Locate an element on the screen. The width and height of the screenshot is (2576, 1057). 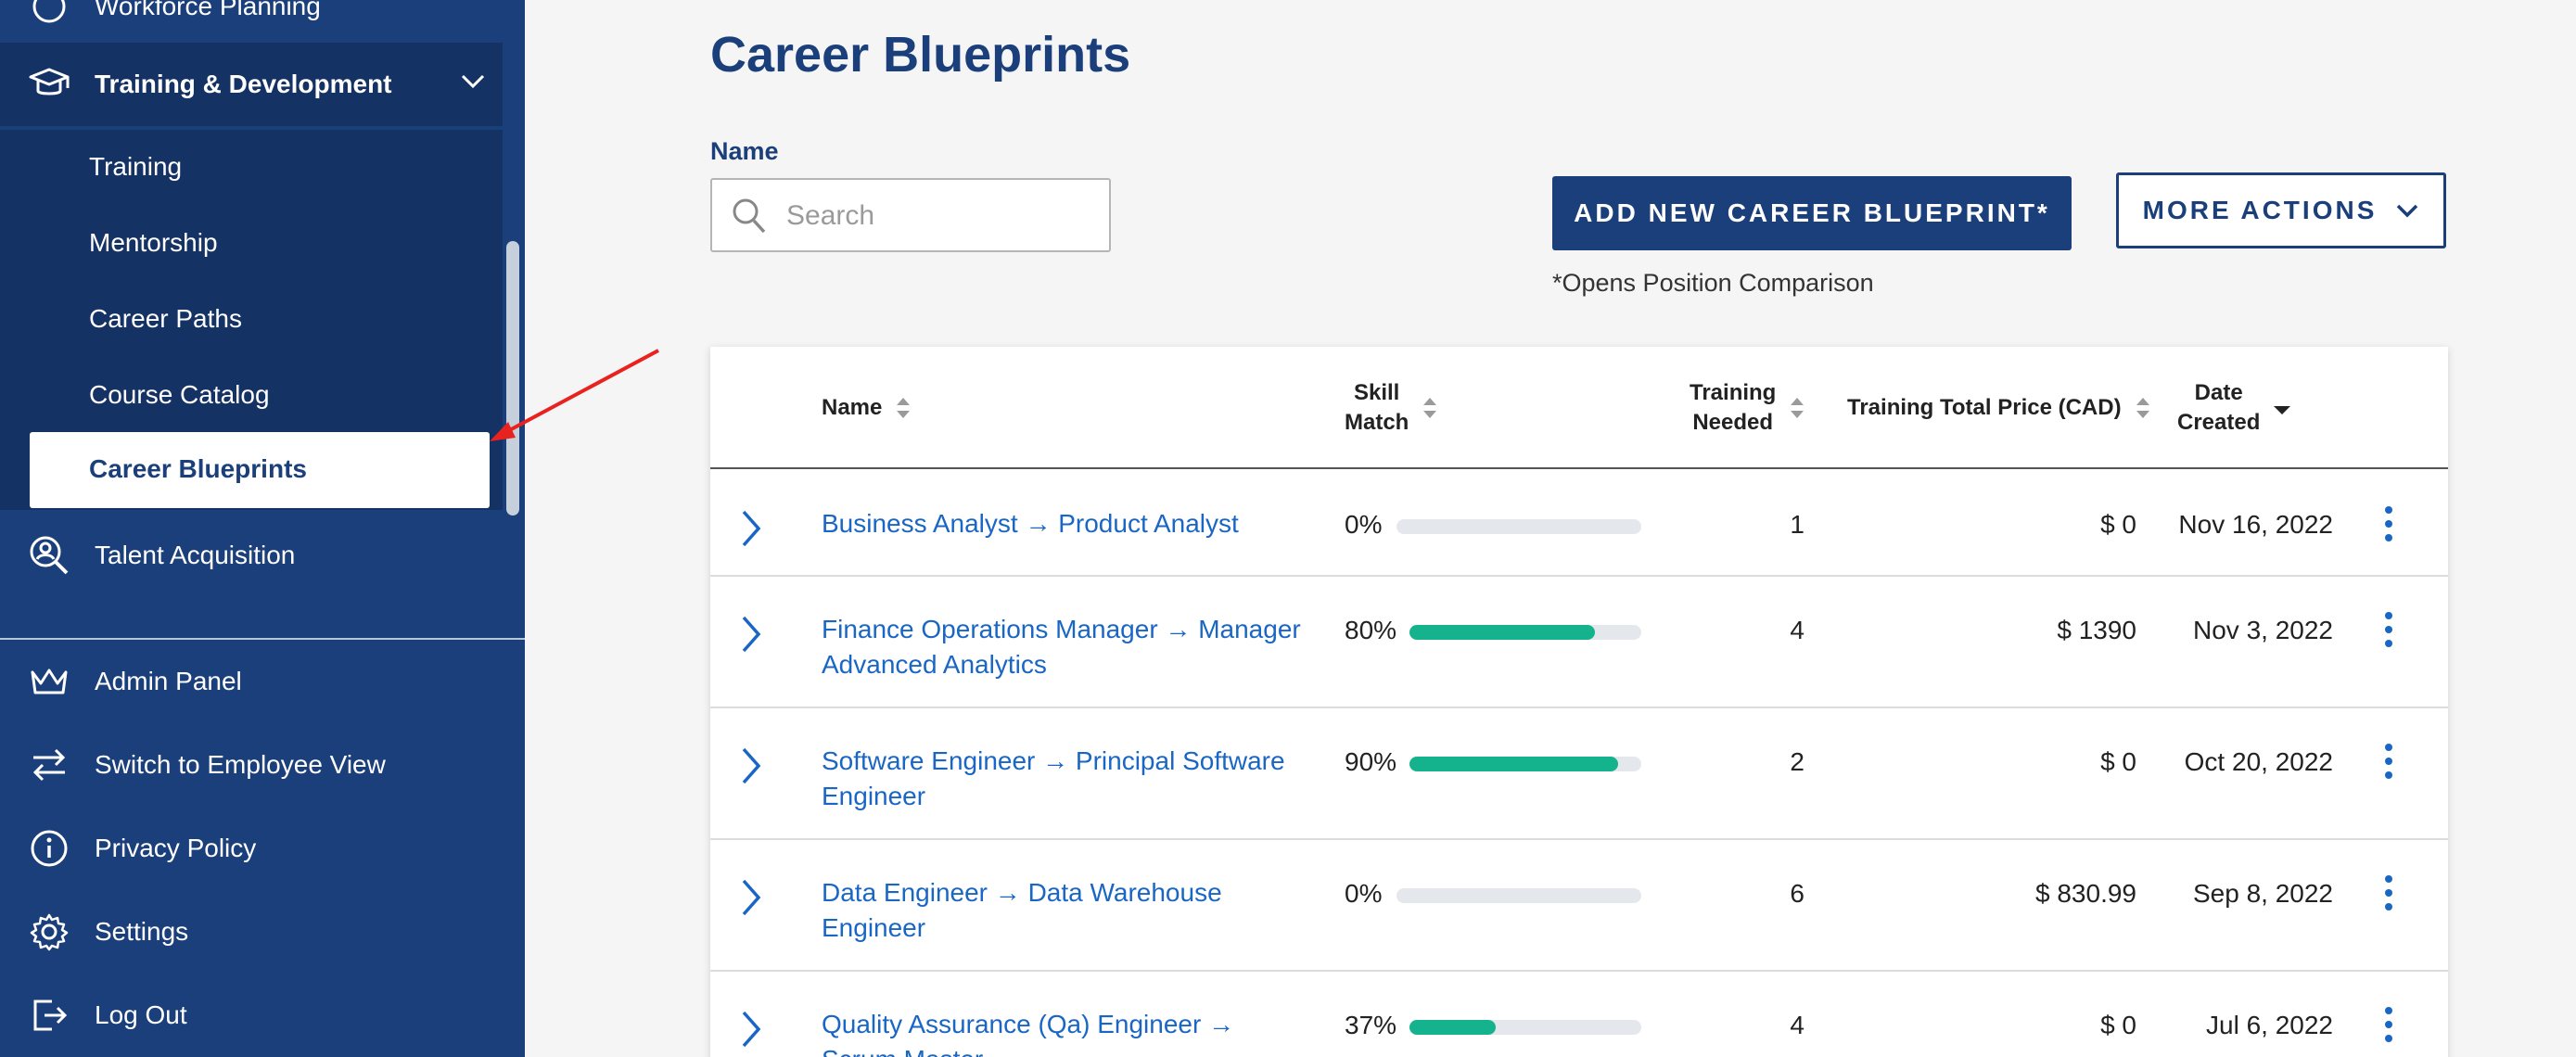
page-title: Career Blueprints is located at coordinates (920, 55).